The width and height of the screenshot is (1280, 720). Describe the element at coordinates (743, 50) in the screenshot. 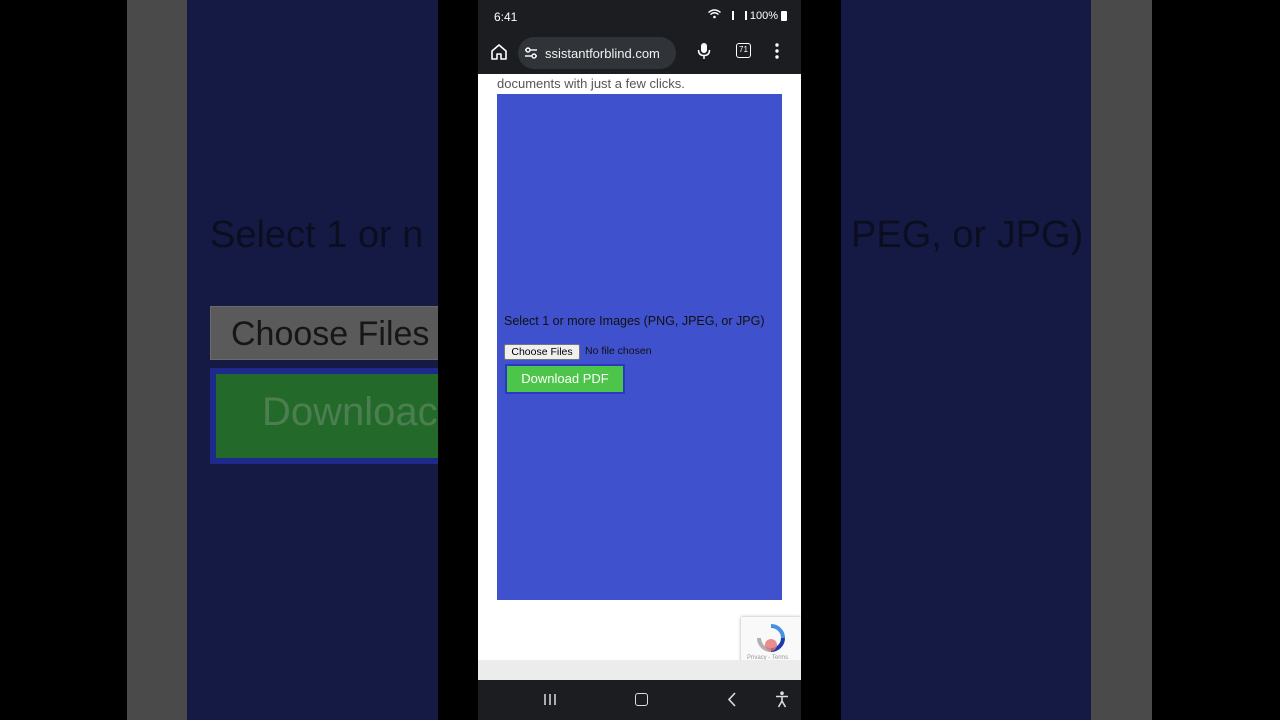

I see `tab-switcher-icon: 71` at that location.